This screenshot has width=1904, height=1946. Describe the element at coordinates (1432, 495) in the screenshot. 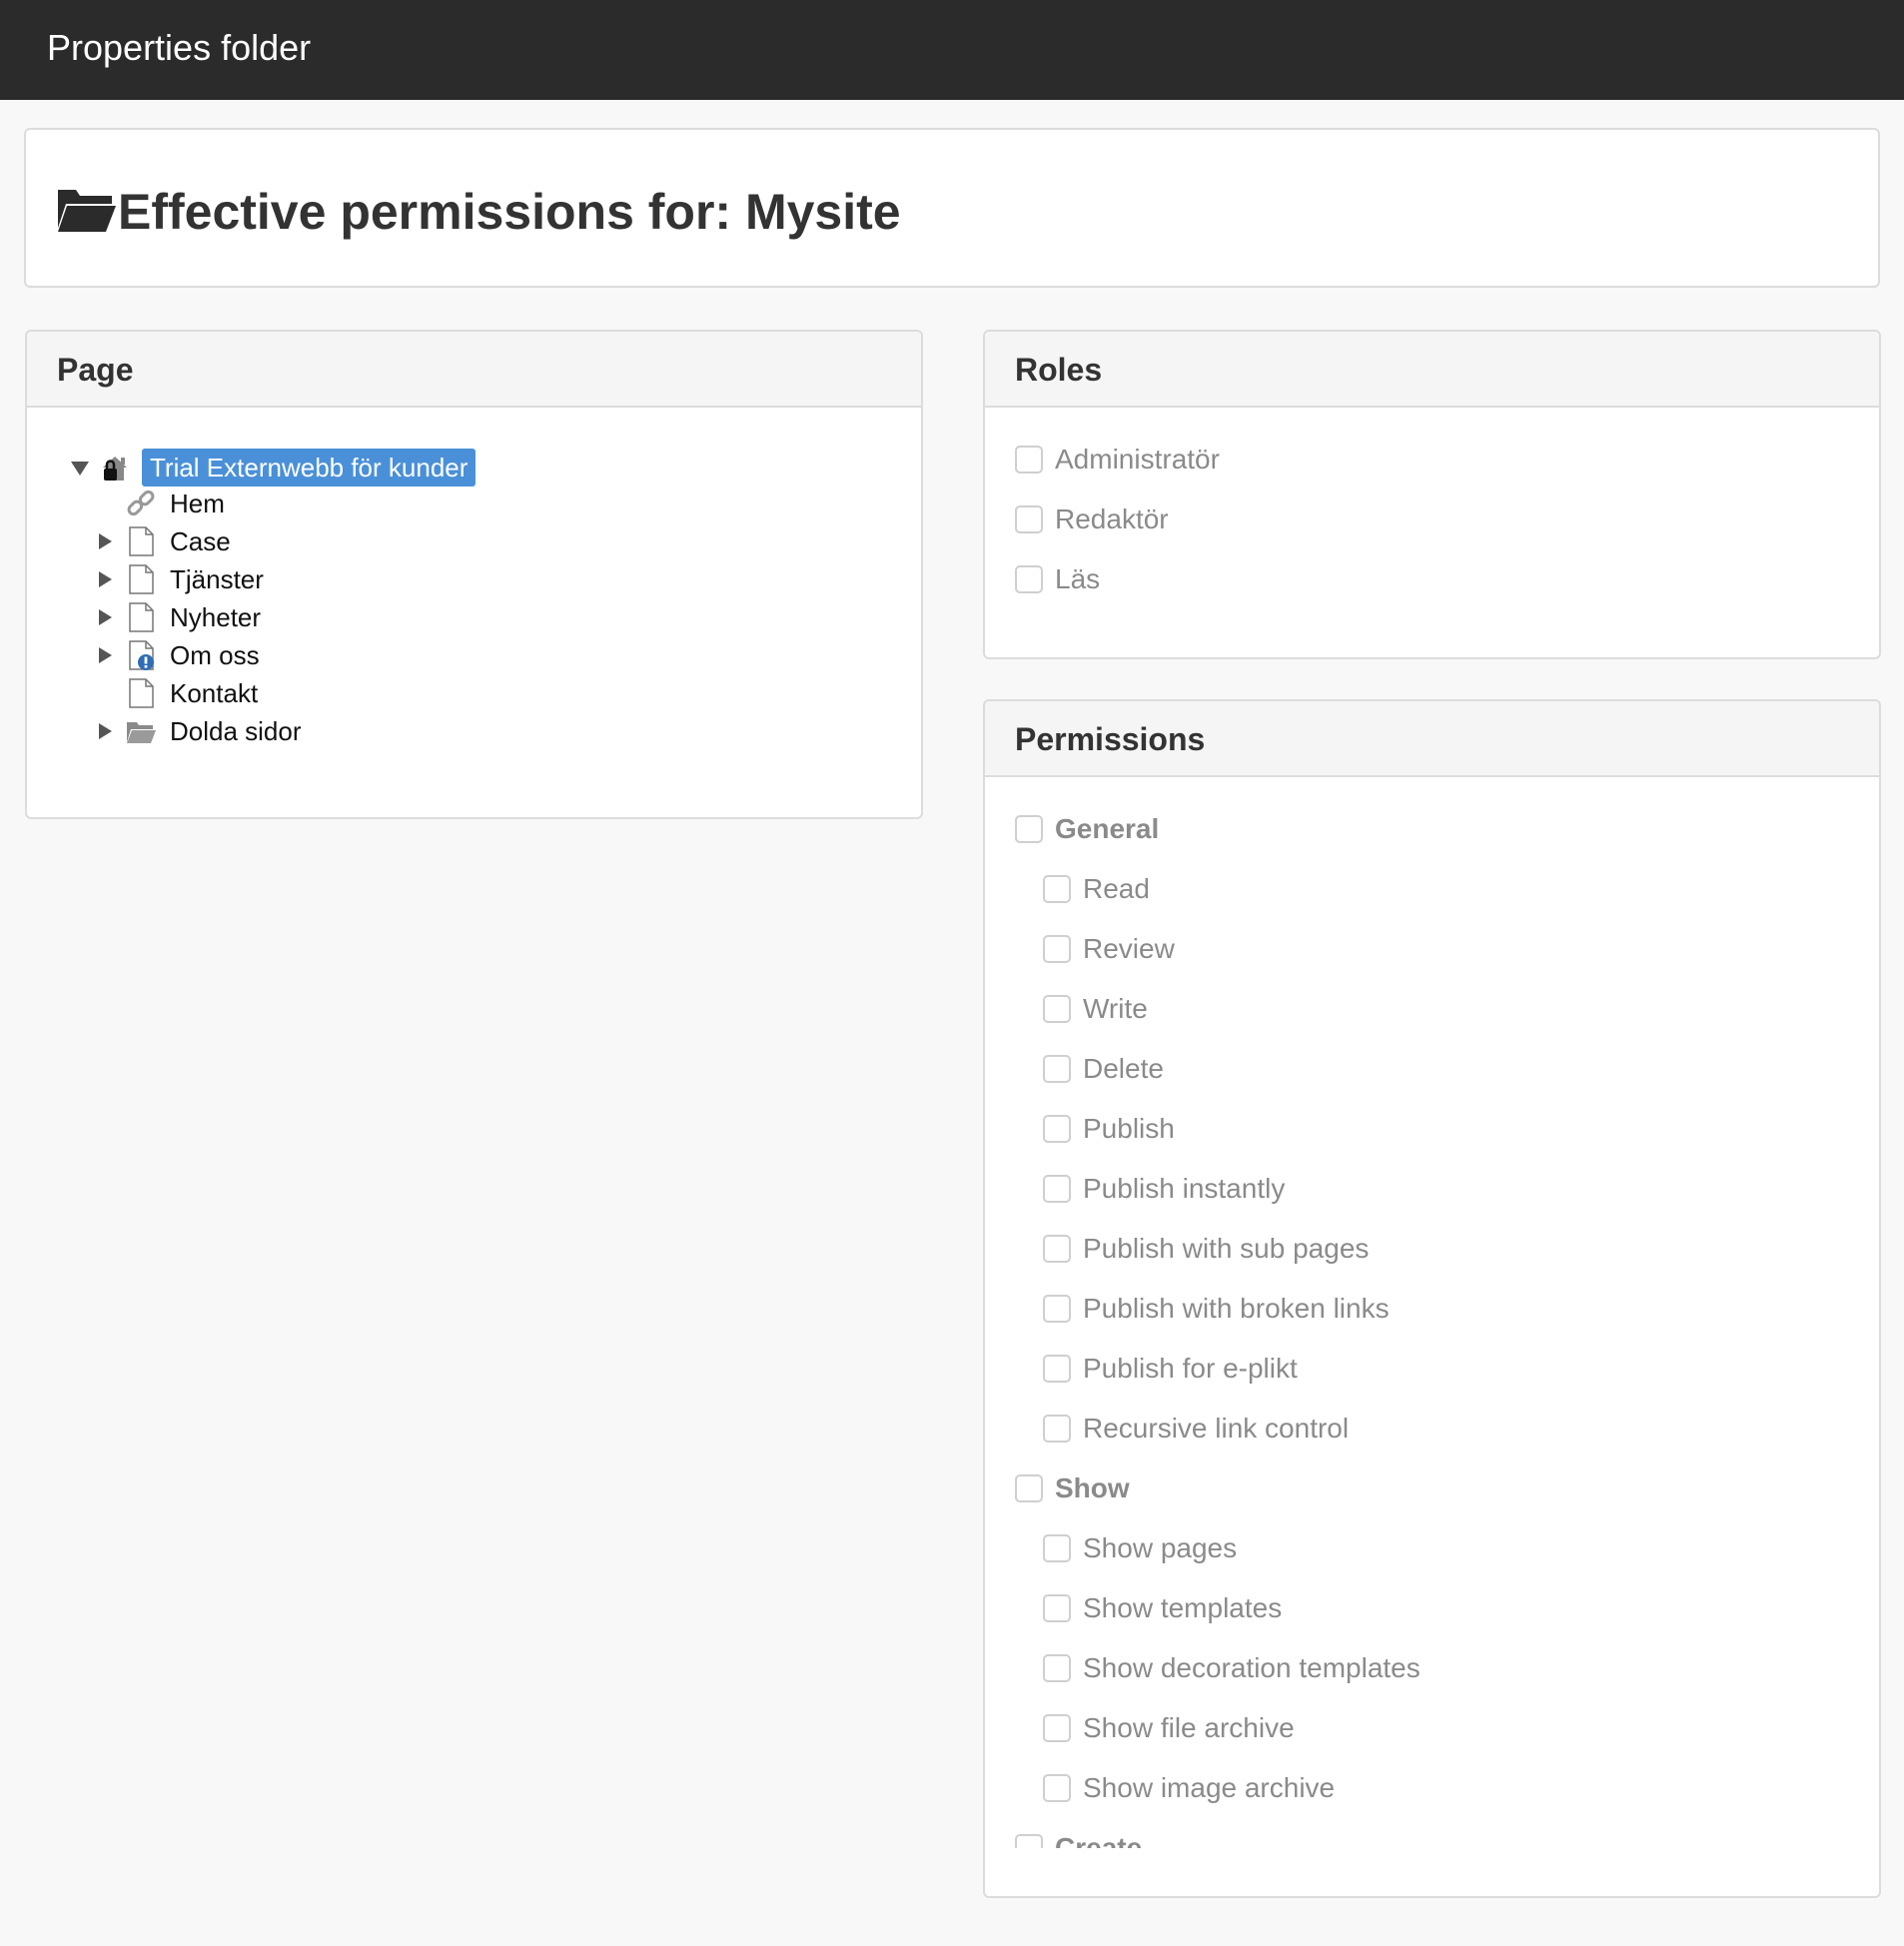

I see `roles-panel: Roles Administratör Redaktör Läs` at that location.